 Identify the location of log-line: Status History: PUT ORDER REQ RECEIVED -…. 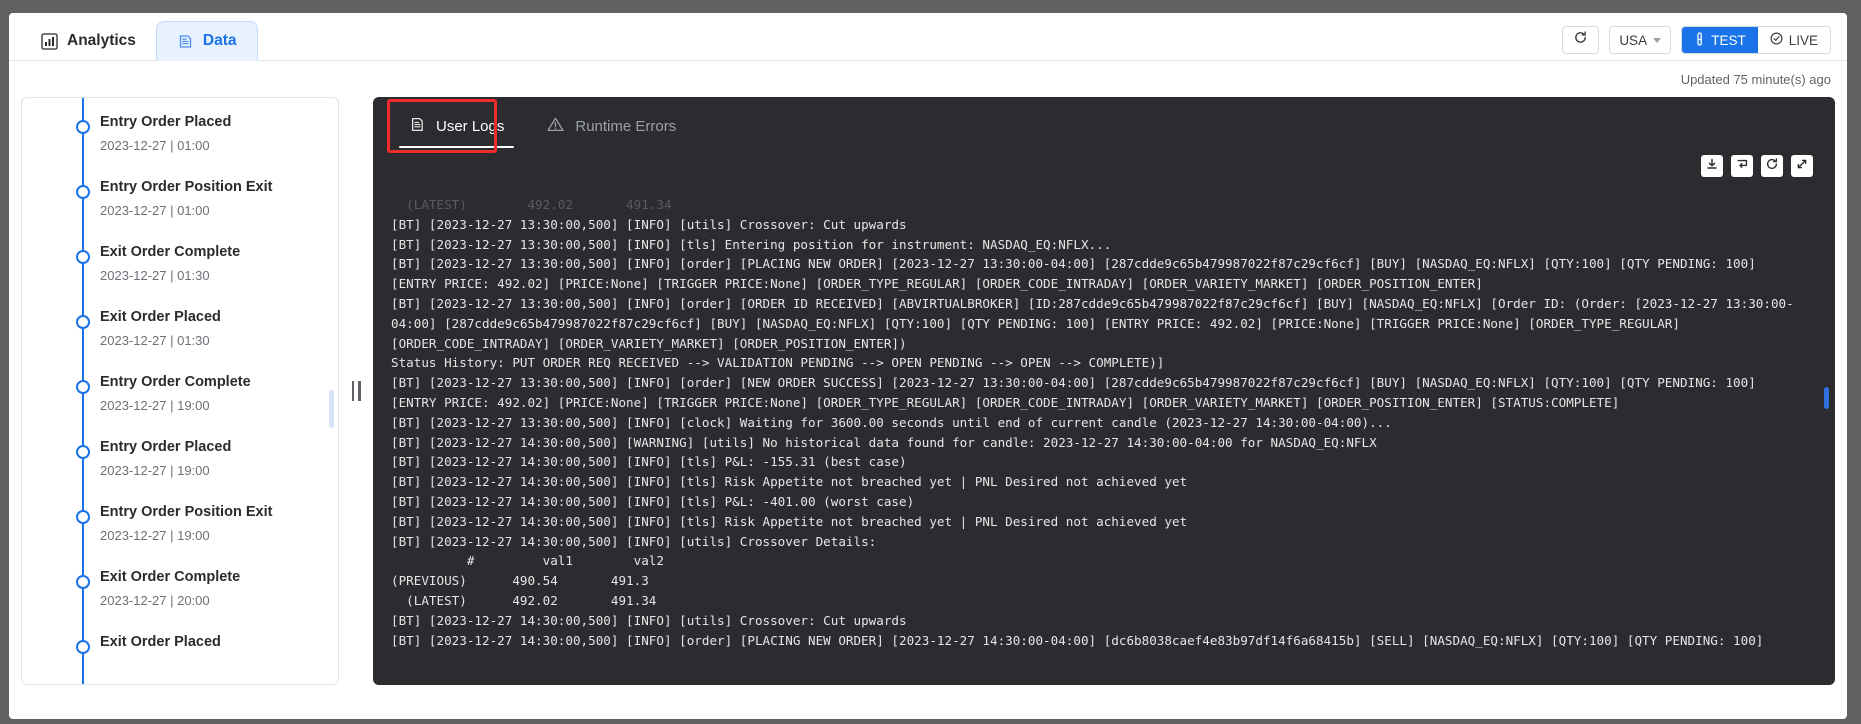
(778, 363).